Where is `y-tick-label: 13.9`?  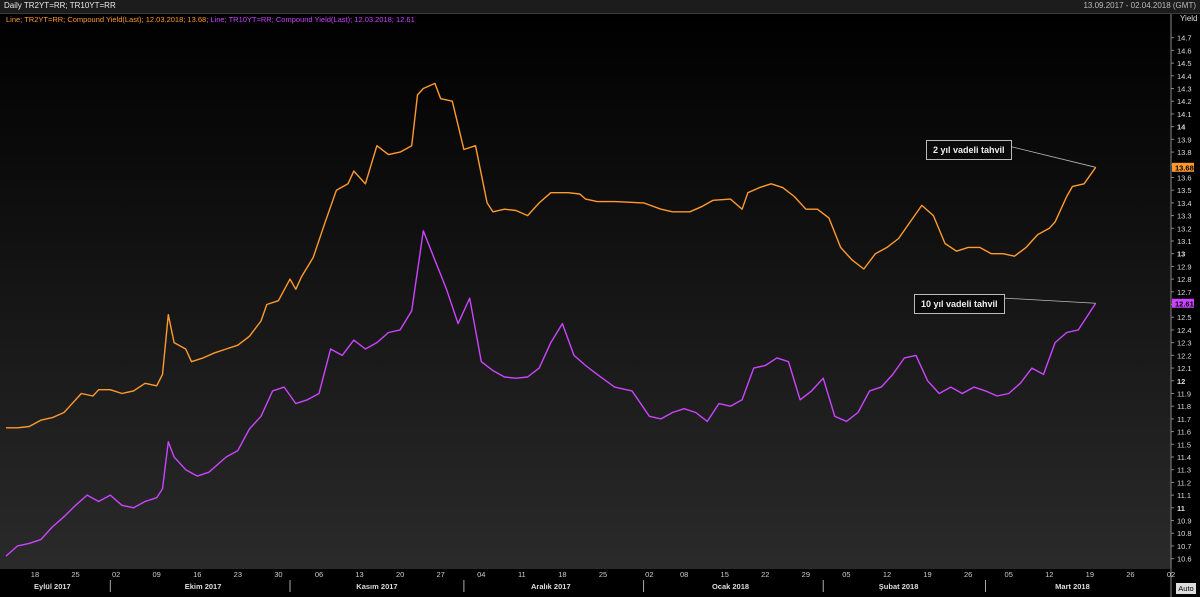 y-tick-label: 13.9 is located at coordinates (1184, 139).